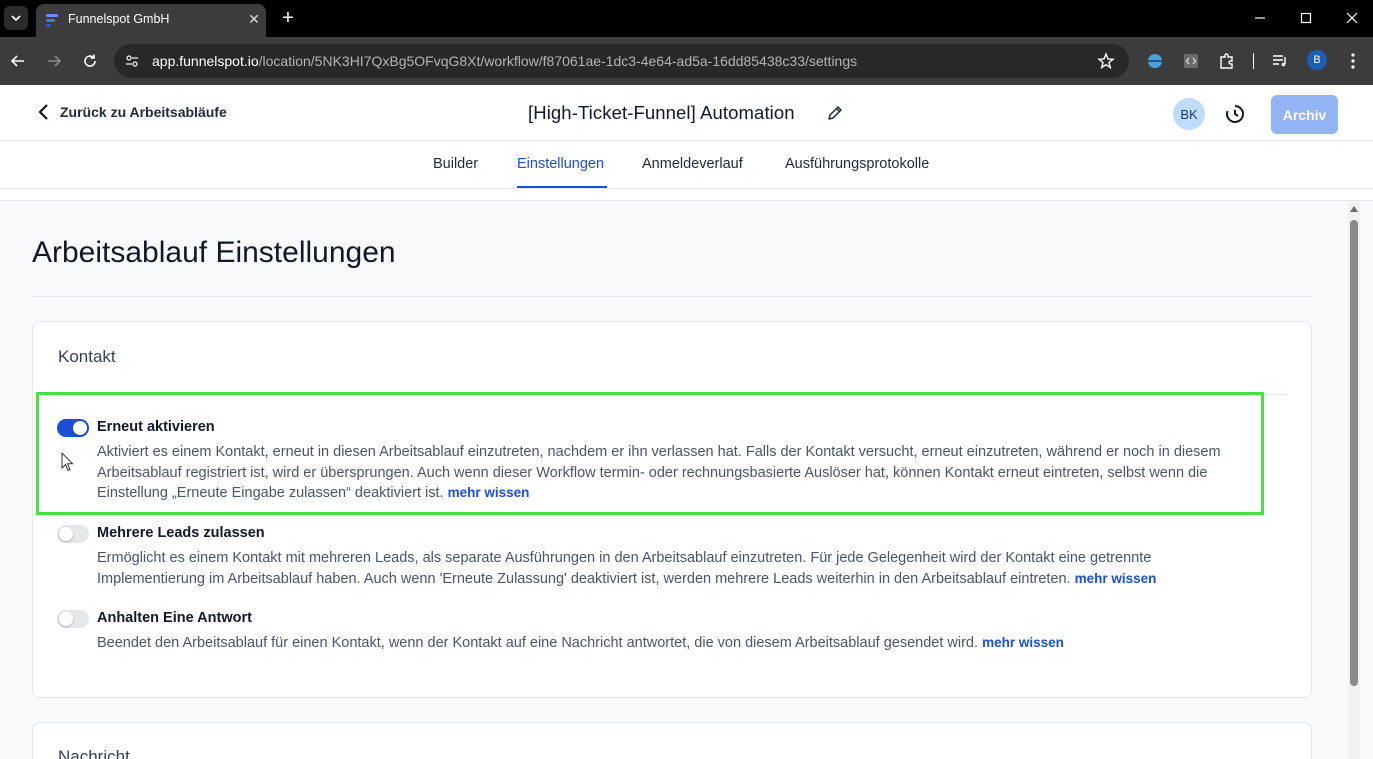 This screenshot has width=1373, height=759. I want to click on more-vertical-icon, so click(1353, 61).